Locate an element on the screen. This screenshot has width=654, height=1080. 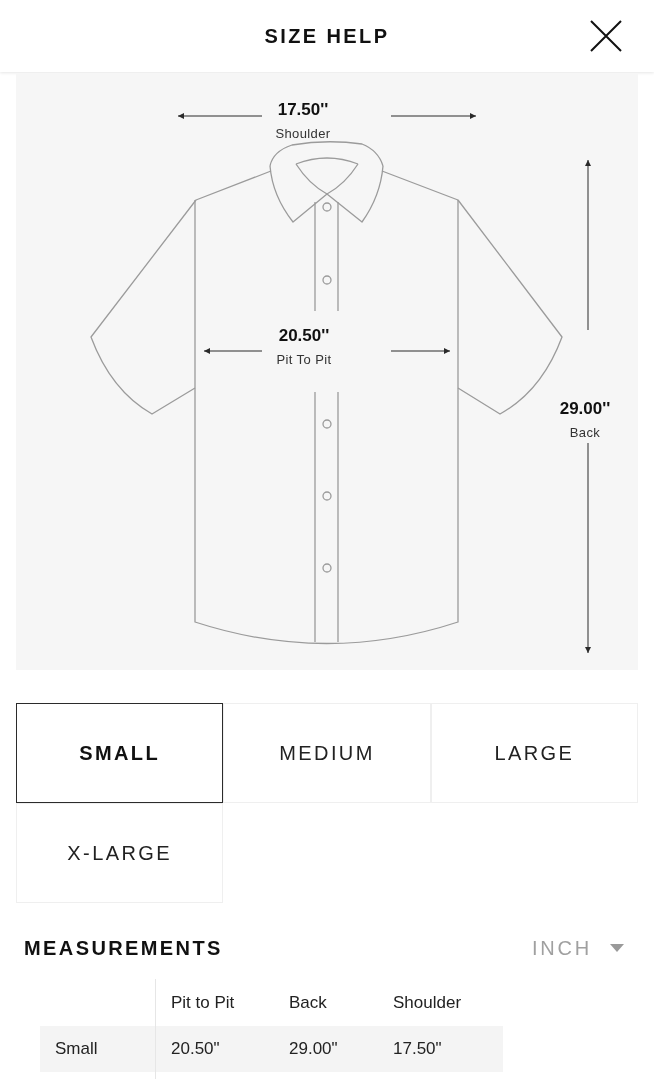
table-cell-text: 17.50" is located at coordinates (417, 1049).